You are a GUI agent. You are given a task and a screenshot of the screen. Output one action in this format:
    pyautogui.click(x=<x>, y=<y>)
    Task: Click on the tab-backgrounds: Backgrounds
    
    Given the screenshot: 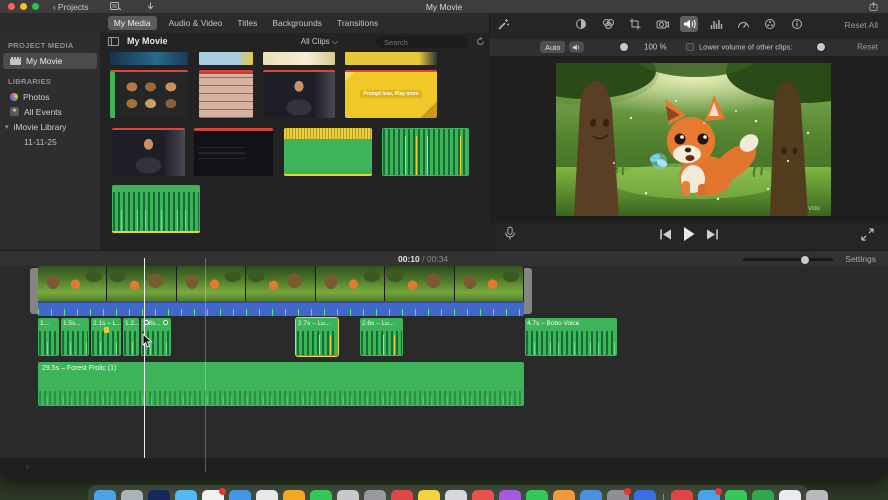 What is the action you would take?
    pyautogui.click(x=297, y=23)
    